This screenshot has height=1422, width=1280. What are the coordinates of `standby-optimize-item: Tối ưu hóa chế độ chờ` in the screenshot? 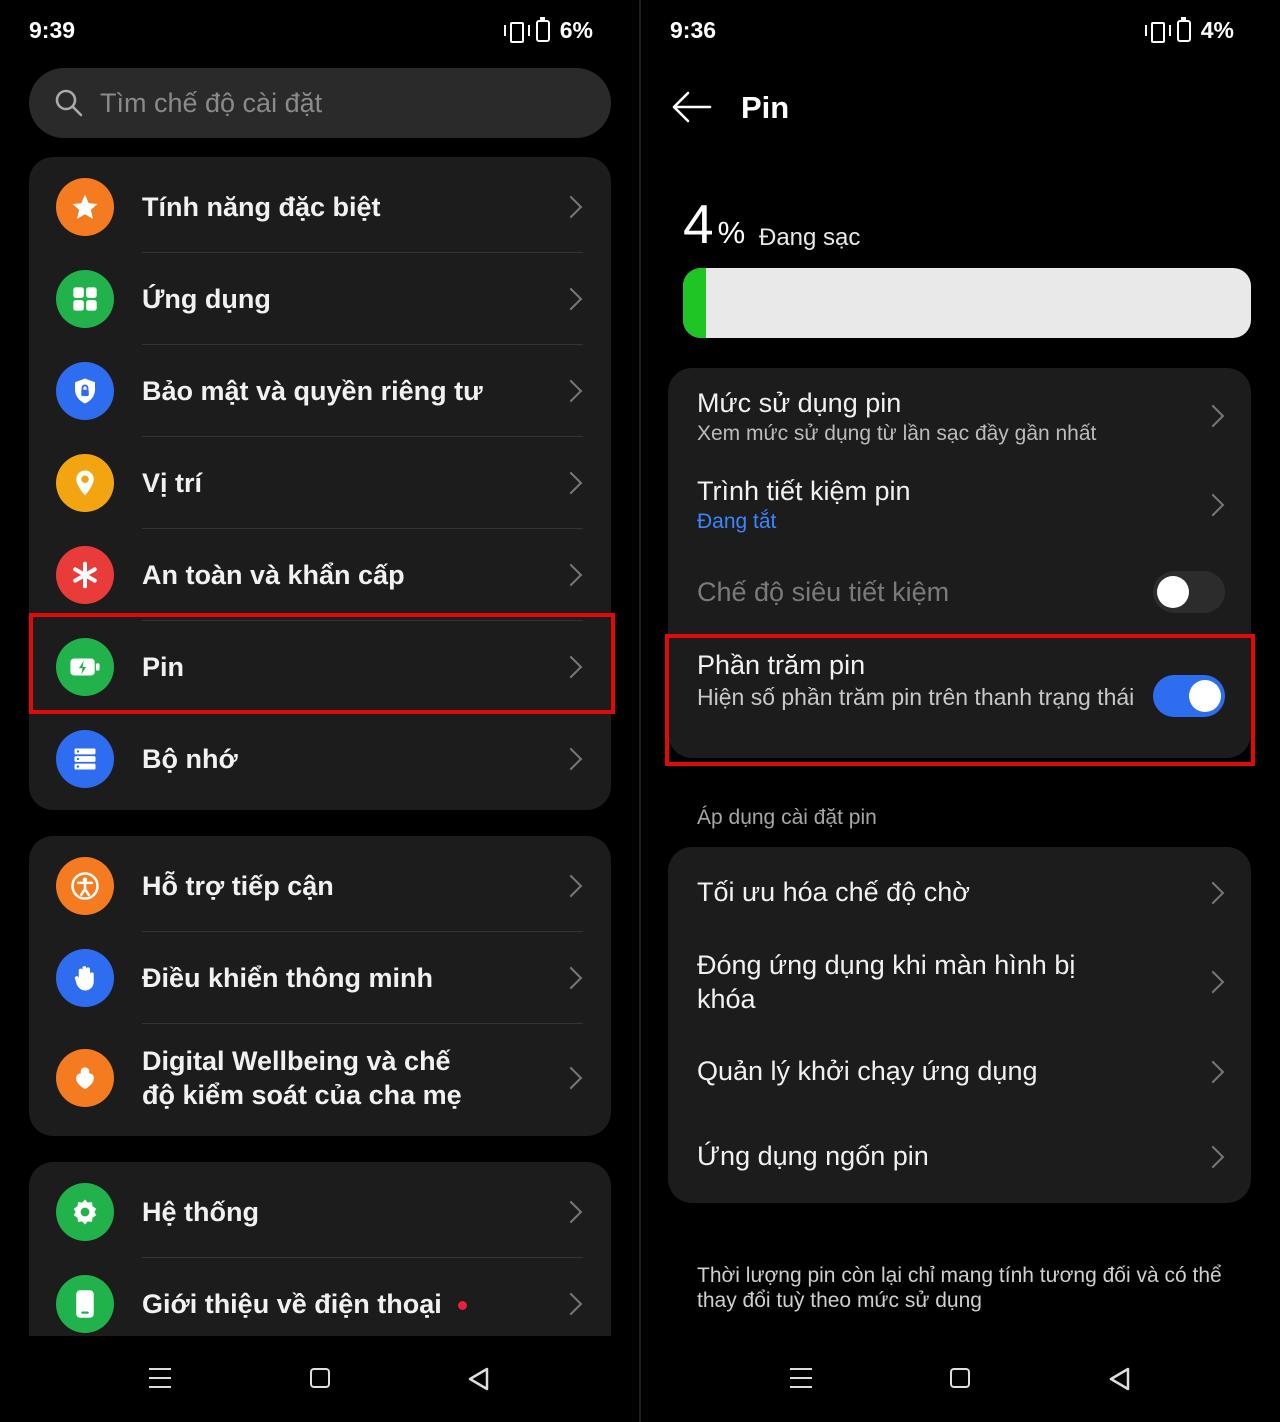 It's located at (912, 892).